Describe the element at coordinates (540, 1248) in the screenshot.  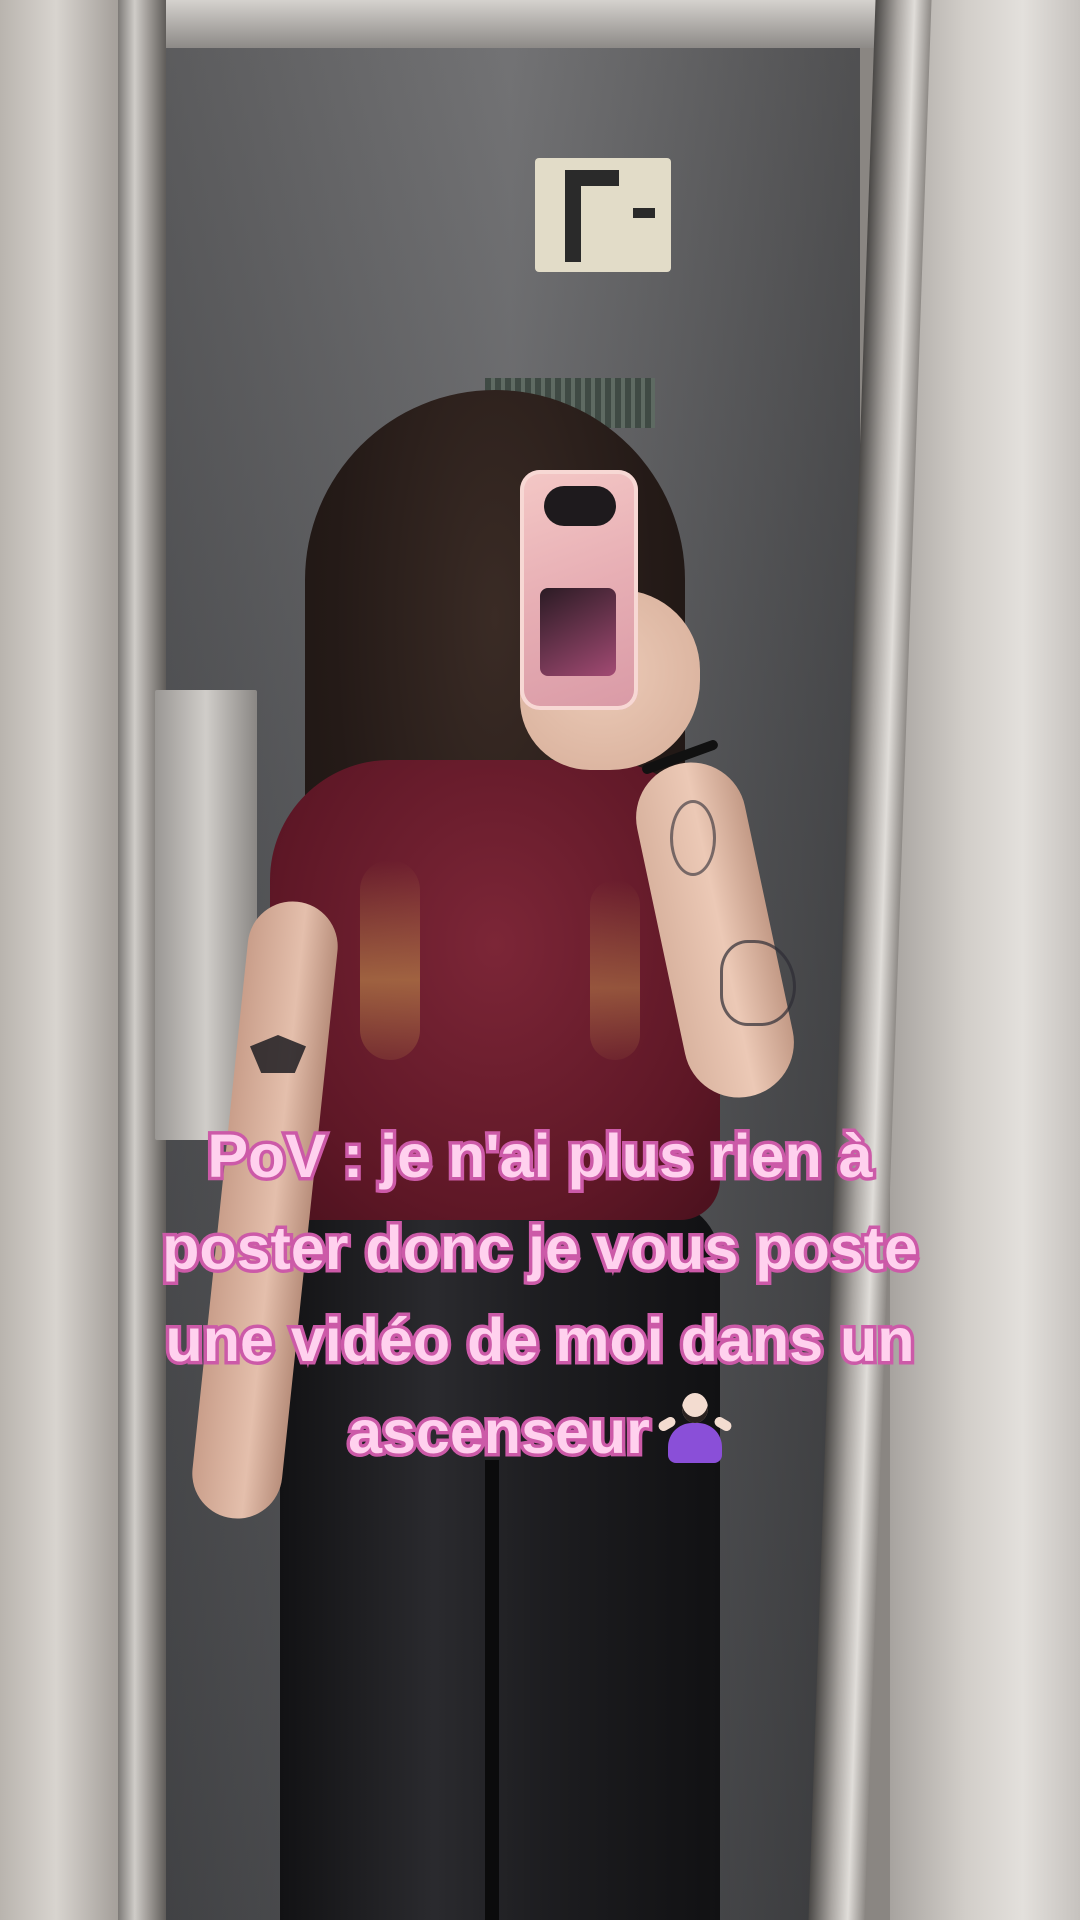
I see `caption-line-2: poster donc je vous poste` at that location.